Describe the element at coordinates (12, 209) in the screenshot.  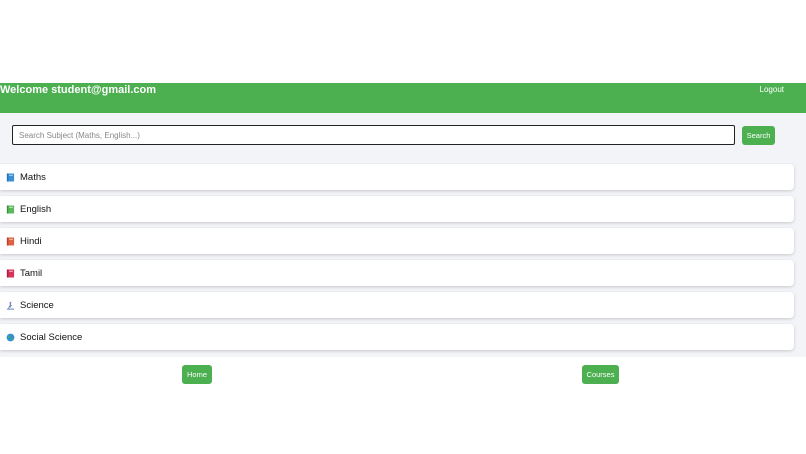
I see `green-book-icon` at that location.